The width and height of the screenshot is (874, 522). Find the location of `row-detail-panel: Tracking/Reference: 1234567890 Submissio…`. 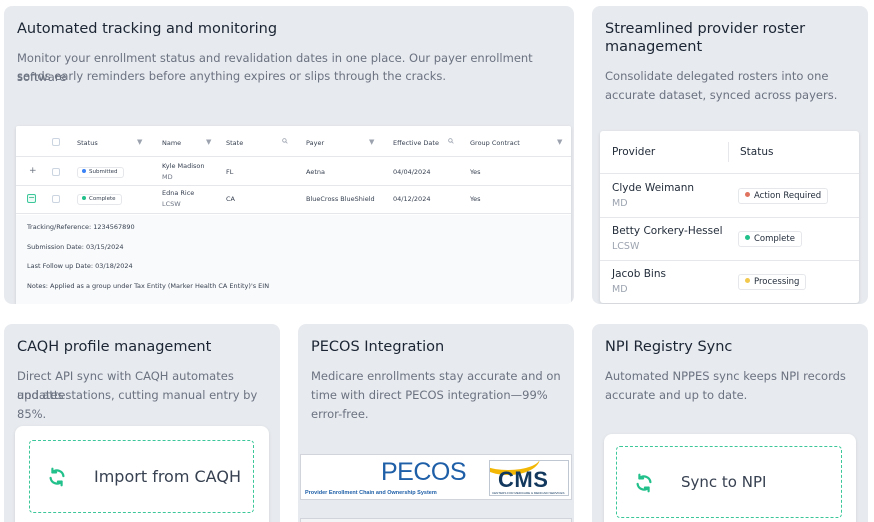

row-detail-panel: Tracking/Reference: 1234567890 Submissio… is located at coordinates (293, 259).